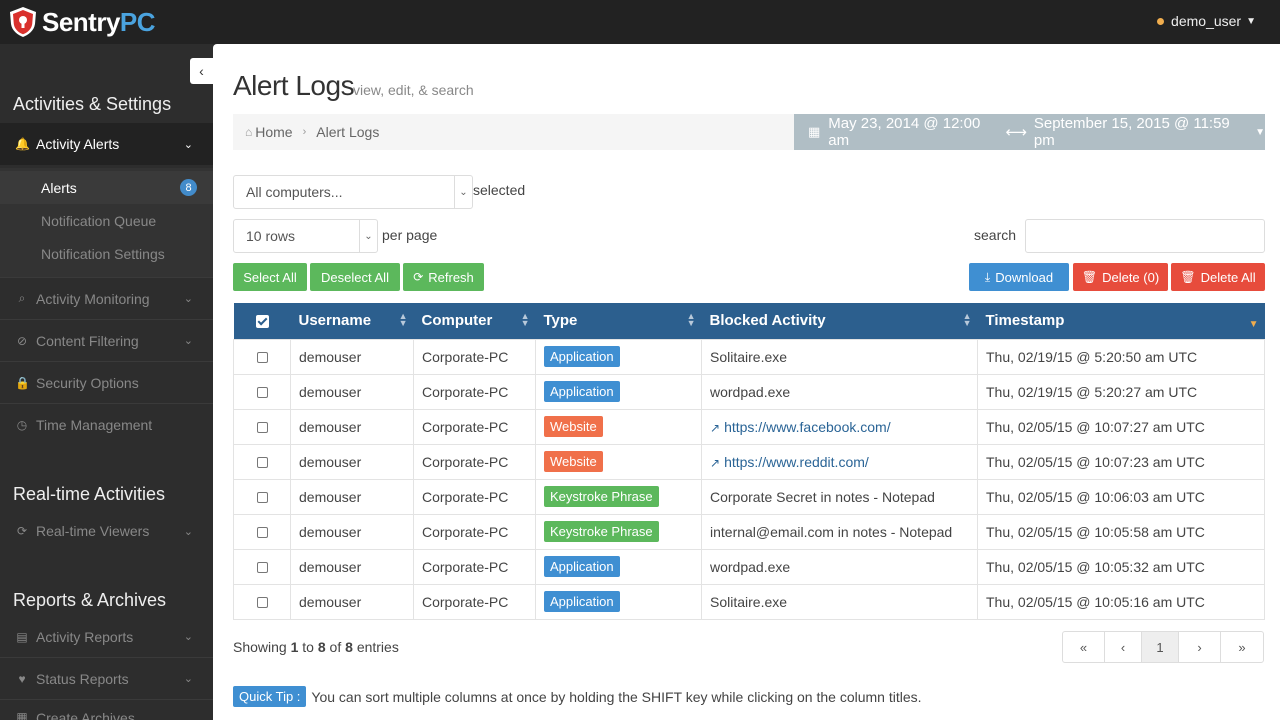 Image resolution: width=1280 pixels, height=720 pixels. I want to click on breadcrumb-home-link: Home, so click(273, 132).